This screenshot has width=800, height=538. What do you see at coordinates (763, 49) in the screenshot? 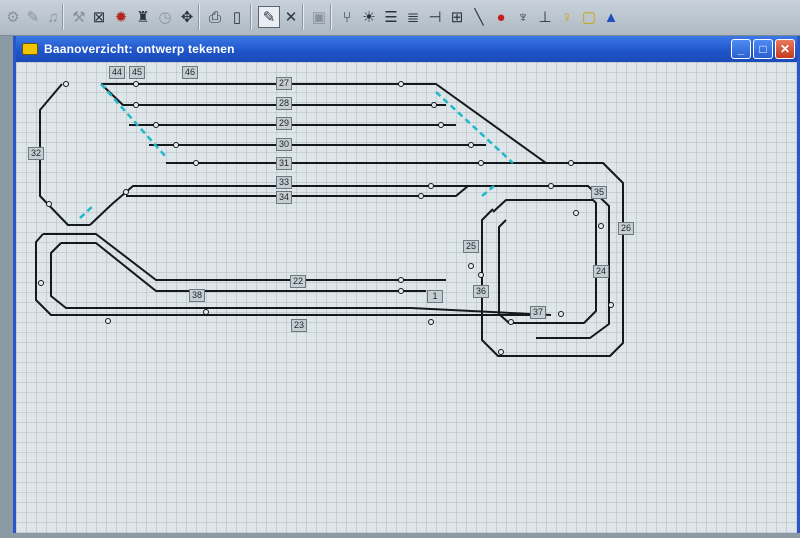
I see `maximize-button: □` at bounding box center [763, 49].